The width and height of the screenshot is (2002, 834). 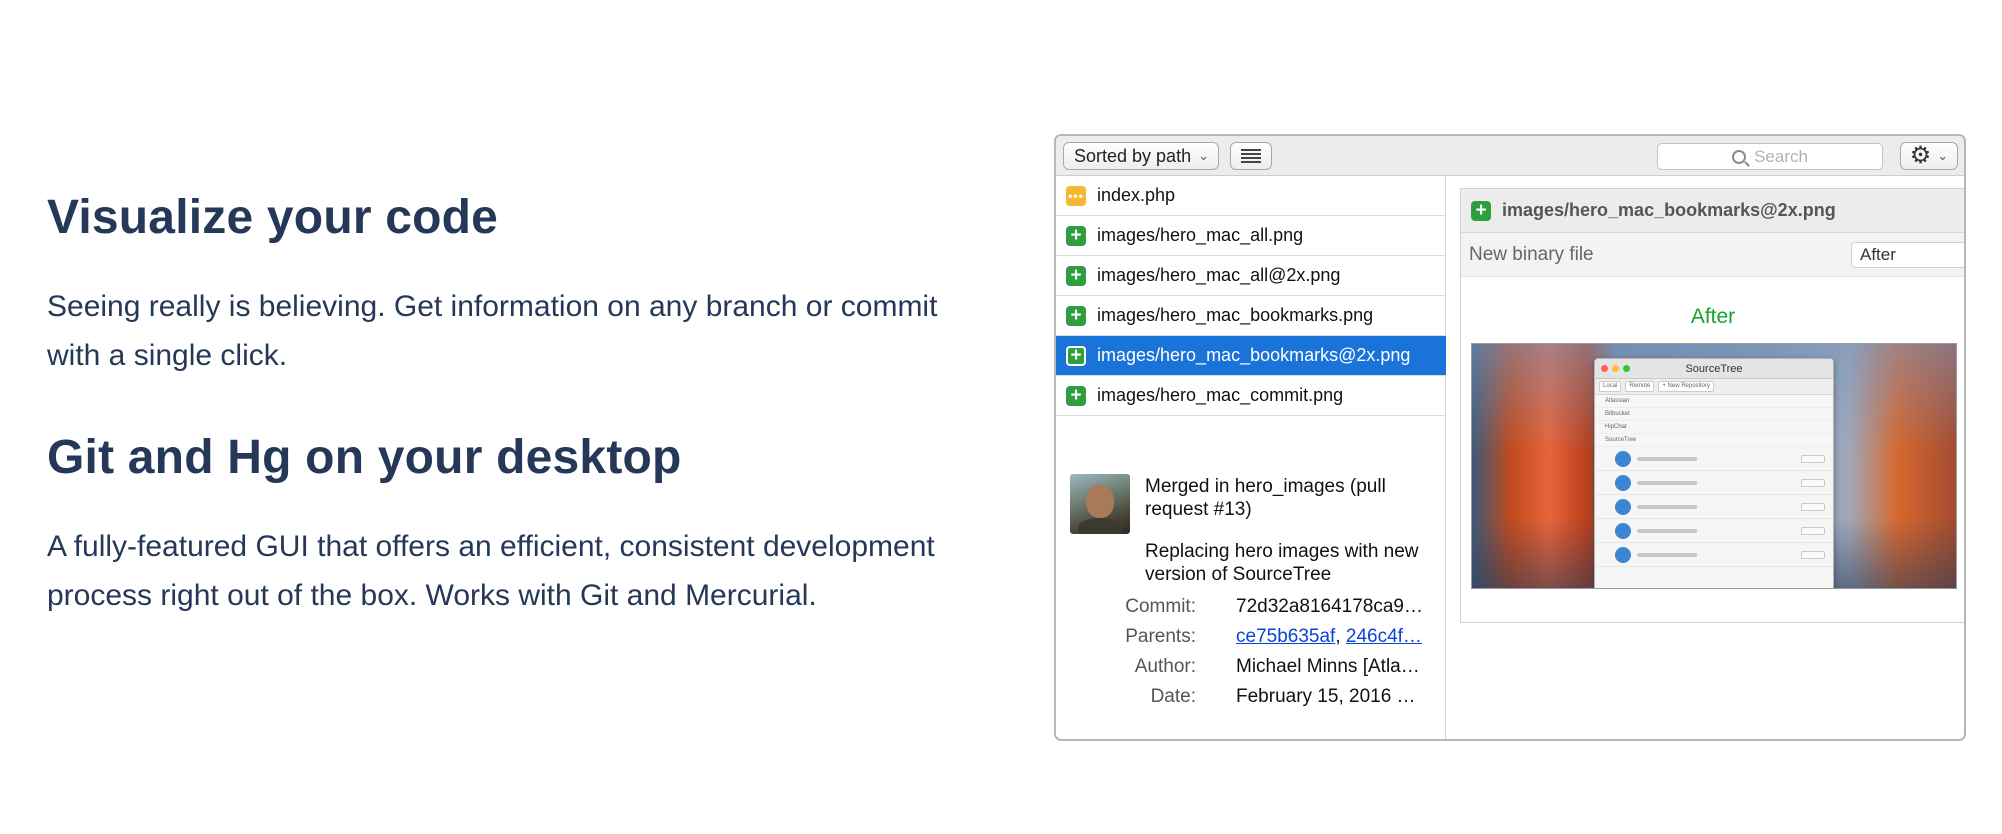 What do you see at coordinates (1136, 195) in the screenshot?
I see `file-name: index.php` at bounding box center [1136, 195].